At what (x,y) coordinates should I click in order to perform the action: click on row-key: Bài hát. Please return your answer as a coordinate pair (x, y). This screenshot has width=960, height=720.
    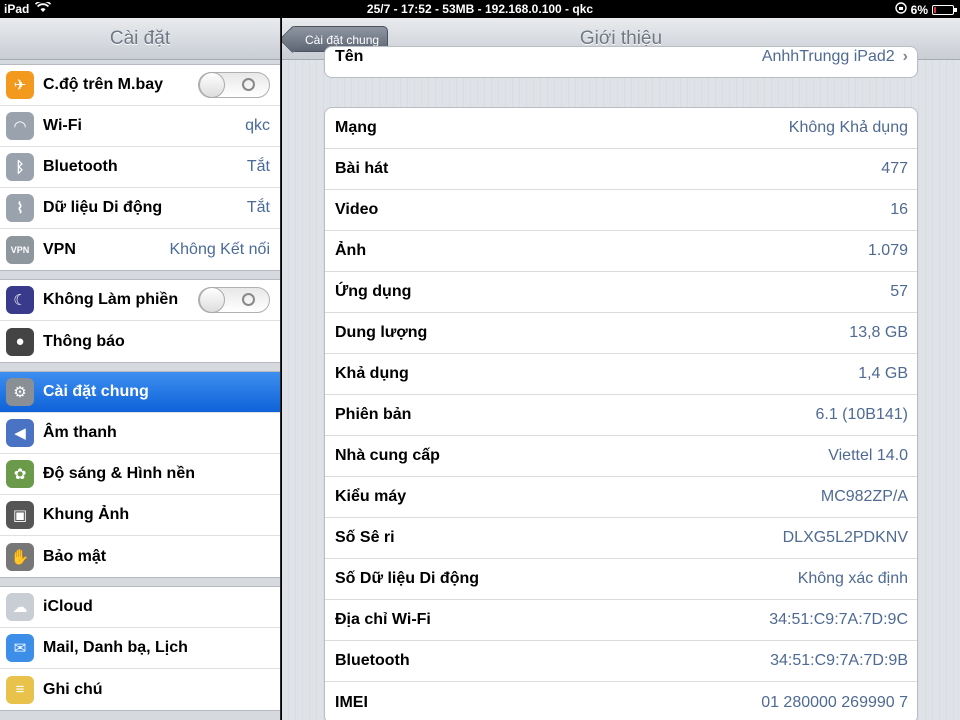
    Looking at the image, I should click on (362, 168).